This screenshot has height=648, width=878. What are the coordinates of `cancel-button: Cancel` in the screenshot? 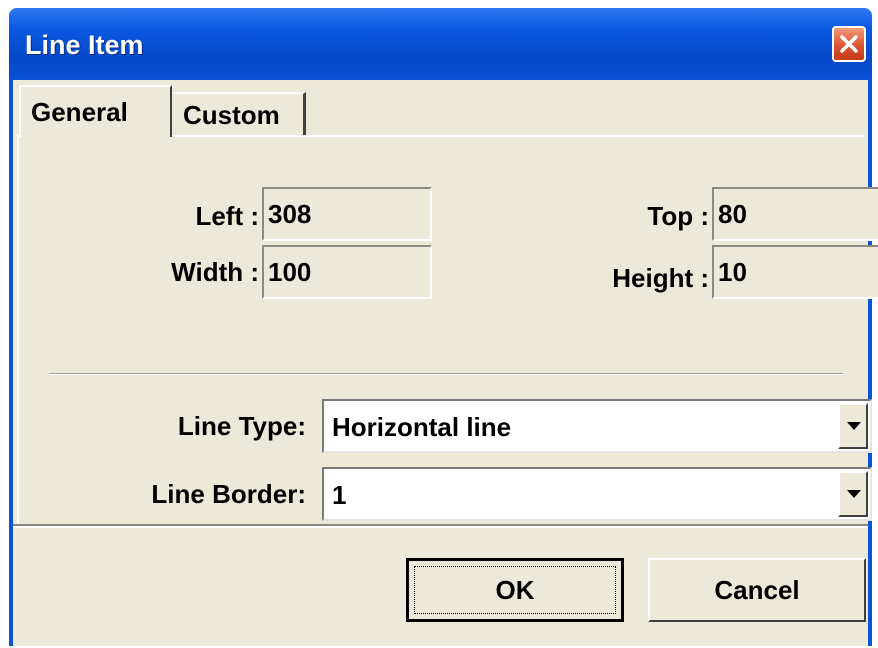 It's located at (757, 590).